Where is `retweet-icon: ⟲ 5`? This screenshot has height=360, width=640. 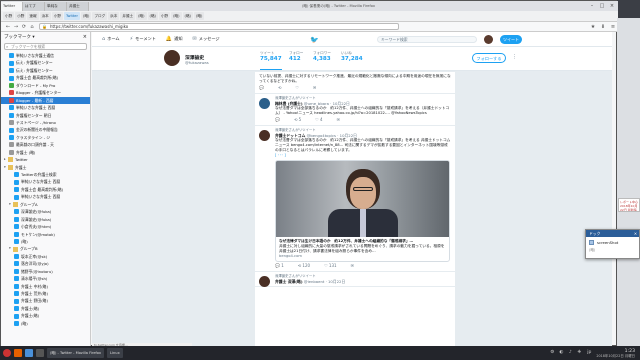
retweet-icon: ⟲ 5 is located at coordinates (297, 119).